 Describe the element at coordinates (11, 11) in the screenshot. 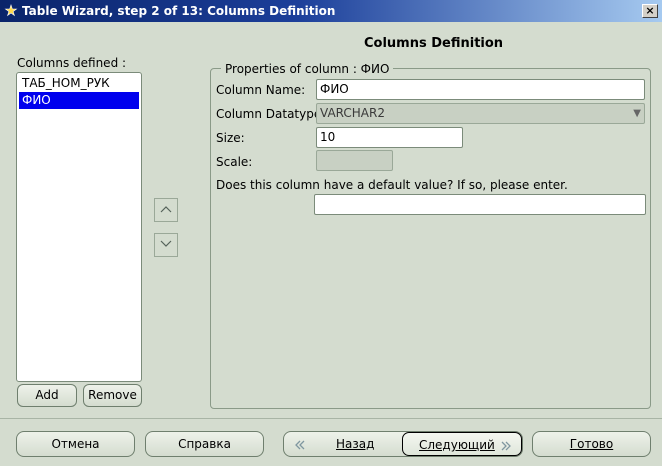

I see `wizard-icon` at that location.